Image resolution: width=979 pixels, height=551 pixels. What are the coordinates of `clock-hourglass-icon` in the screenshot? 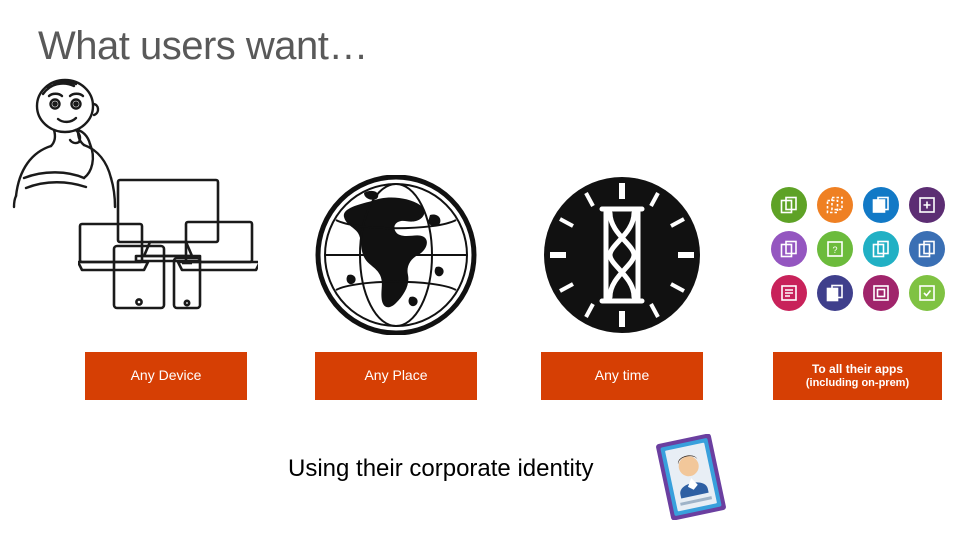 It's located at (622, 255).